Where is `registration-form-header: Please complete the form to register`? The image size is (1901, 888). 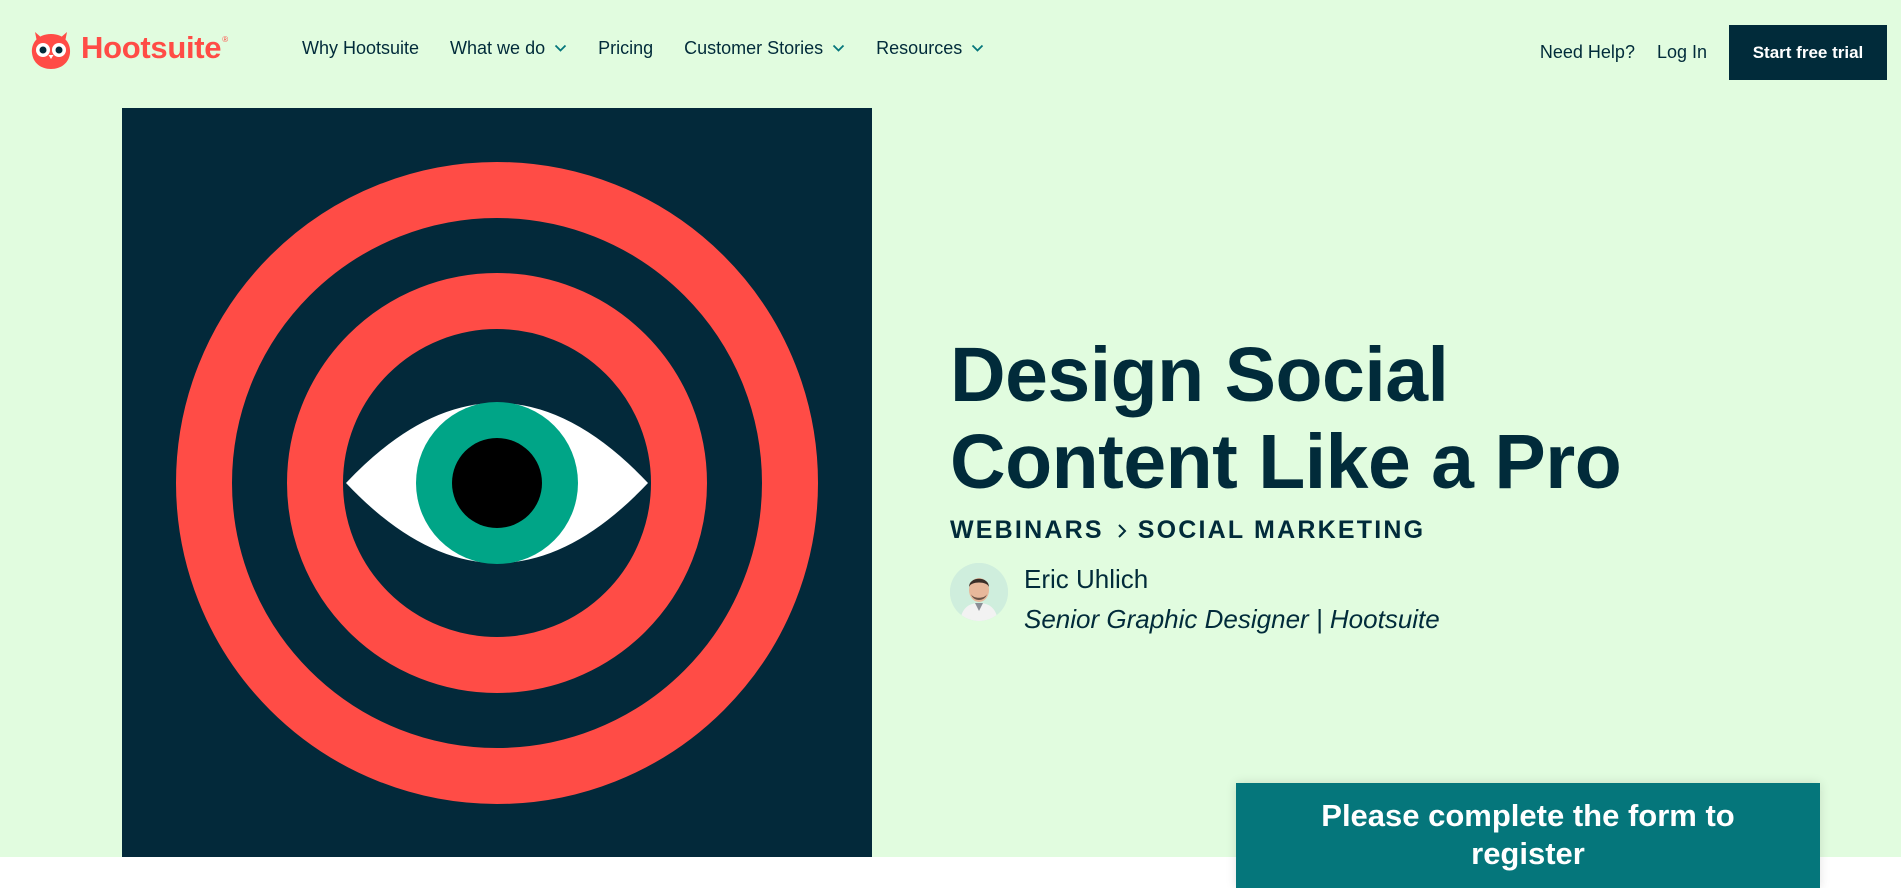
registration-form-header: Please complete the form to register is located at coordinates (1528, 835).